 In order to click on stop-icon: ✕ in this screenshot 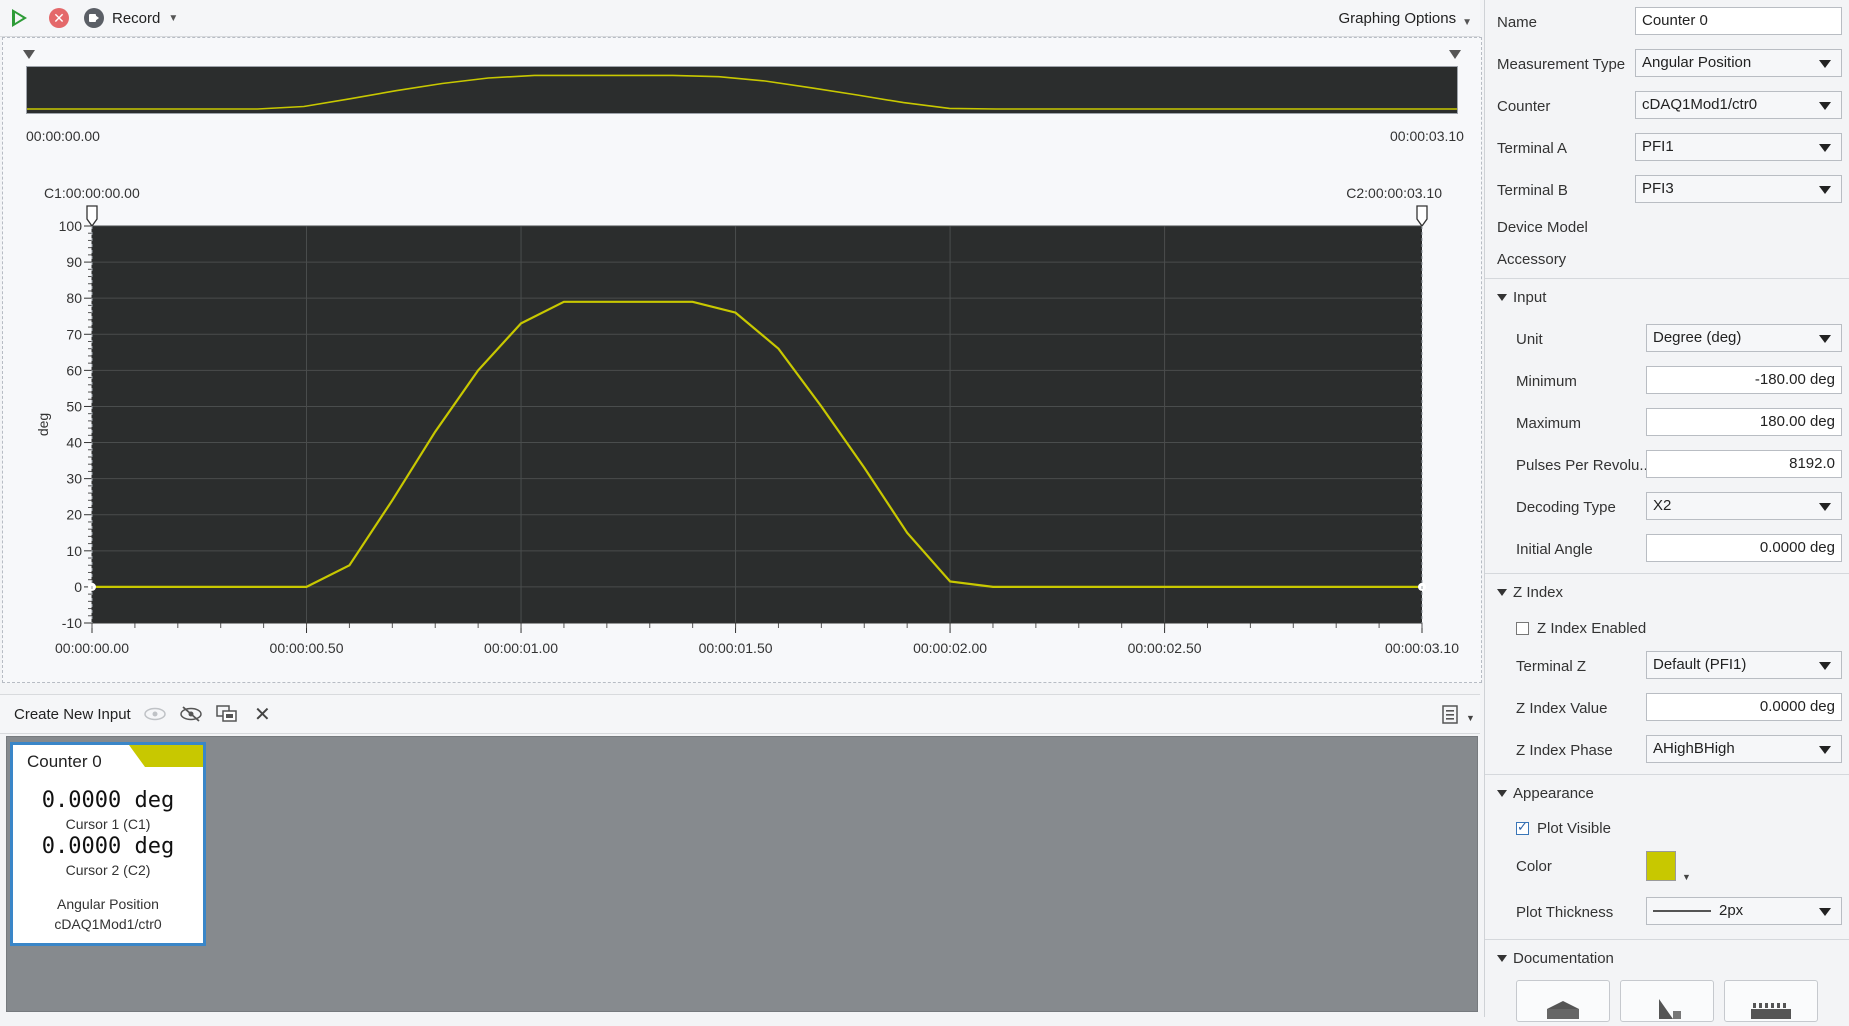, I will do `click(59, 18)`.